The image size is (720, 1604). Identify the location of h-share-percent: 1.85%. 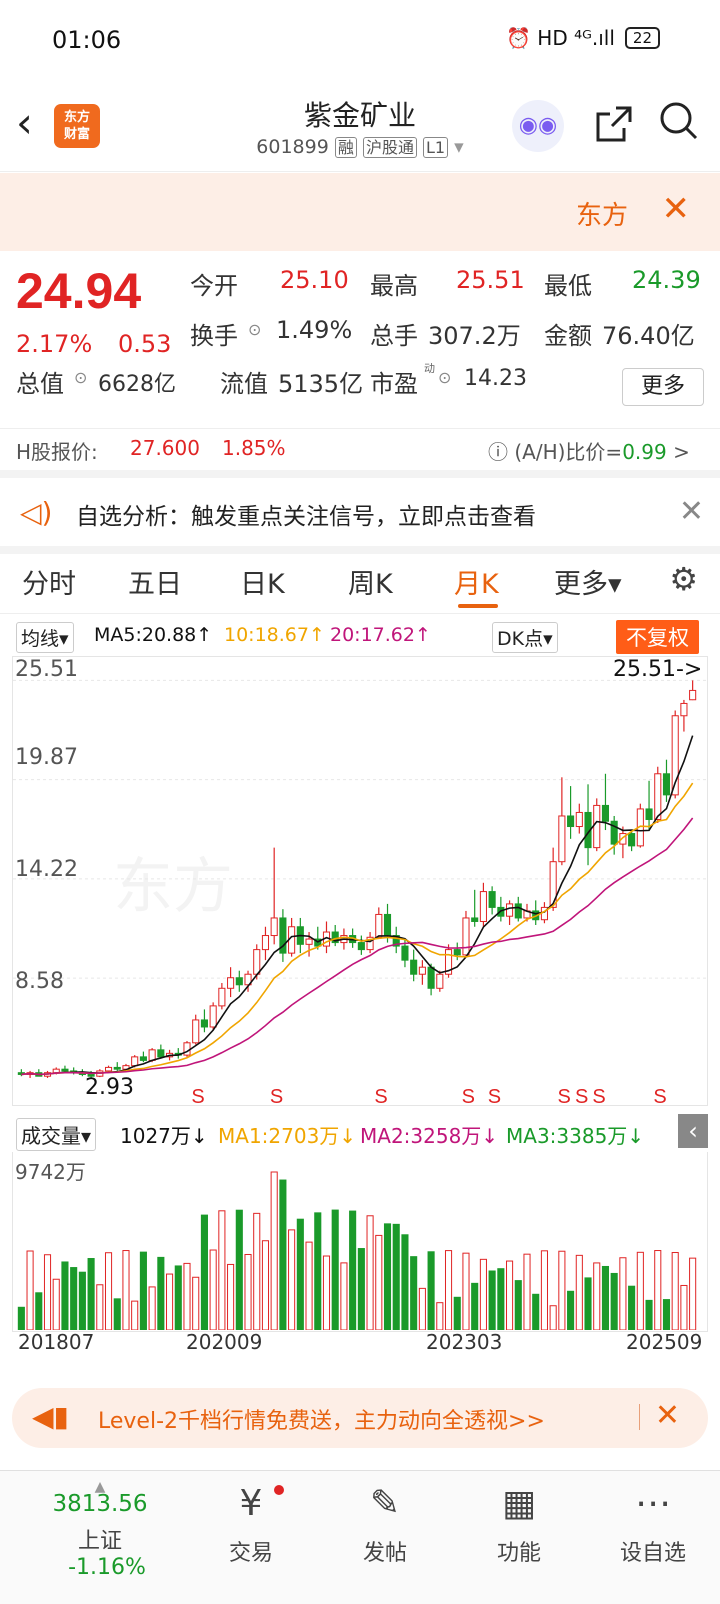
(254, 448).